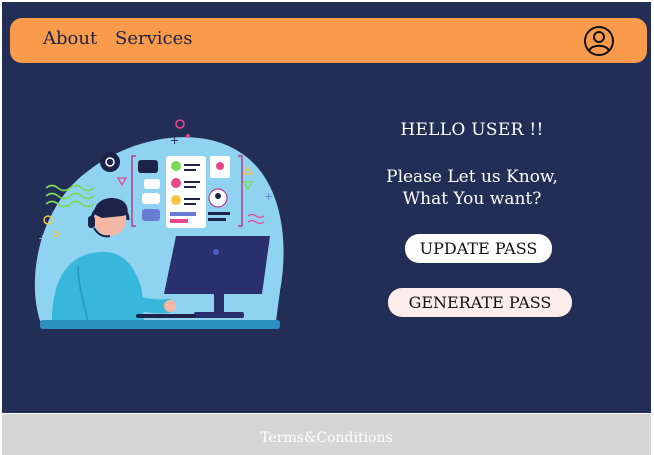  What do you see at coordinates (472, 188) in the screenshot?
I see `prompt-text: Please Let us Know, What You want?` at bounding box center [472, 188].